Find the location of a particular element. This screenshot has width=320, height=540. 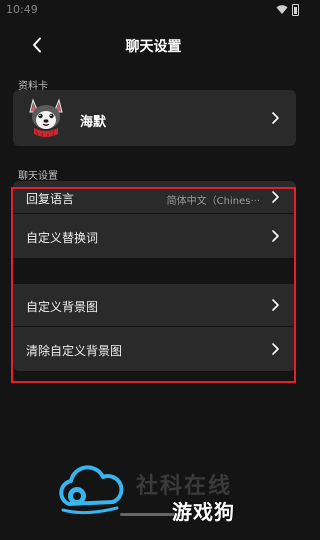

reply-language-value: 简体中文（Chines··· is located at coordinates (213, 201).